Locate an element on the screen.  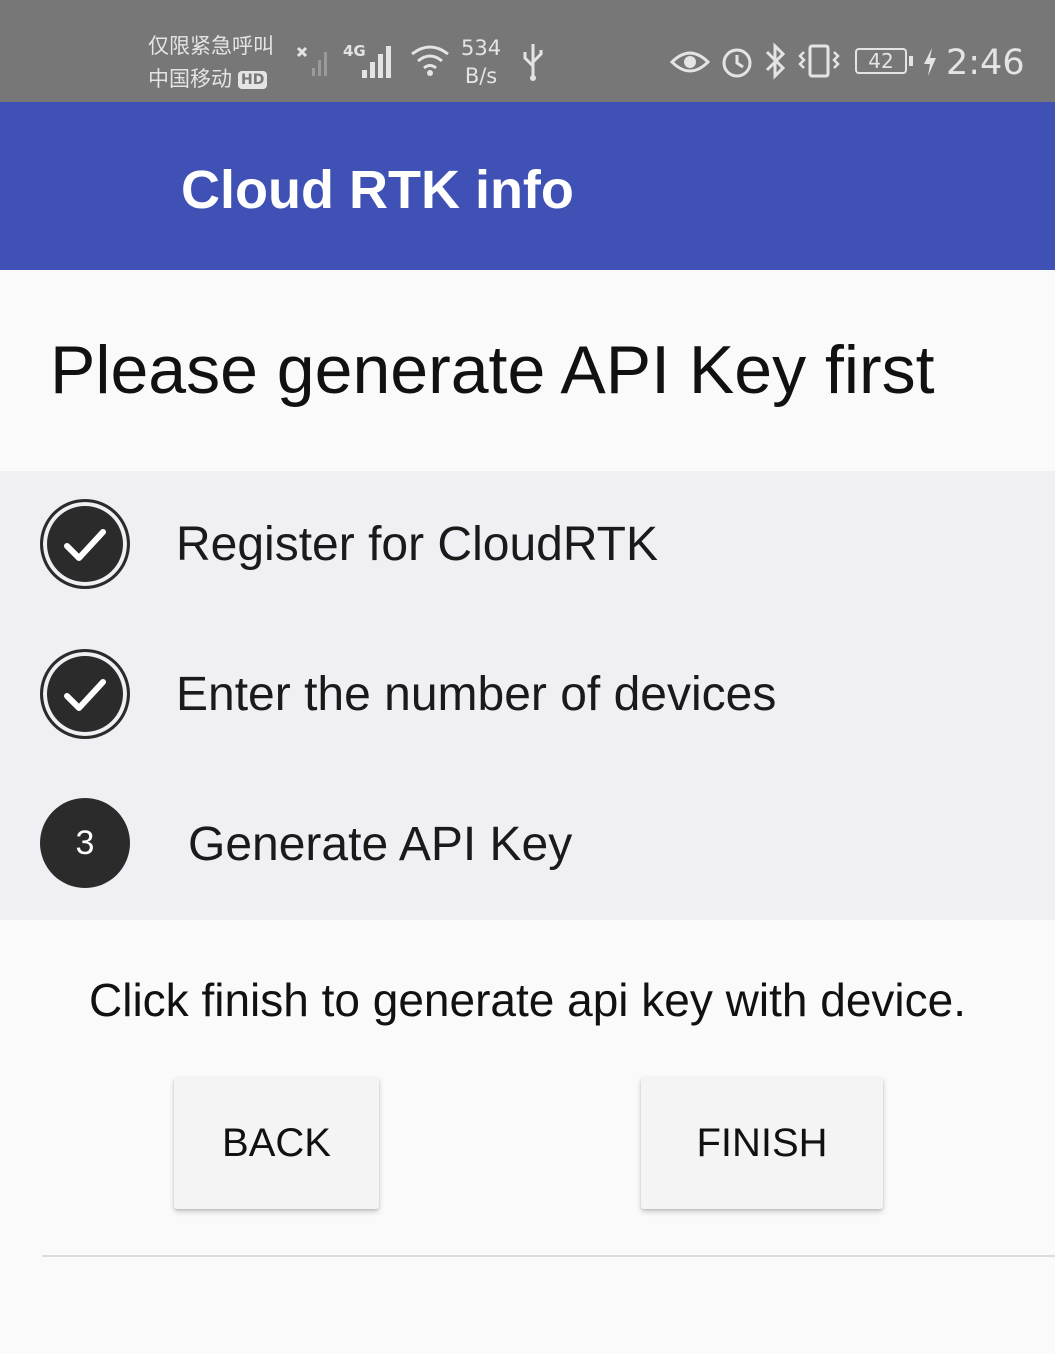
eye-icon is located at coordinates (690, 62).